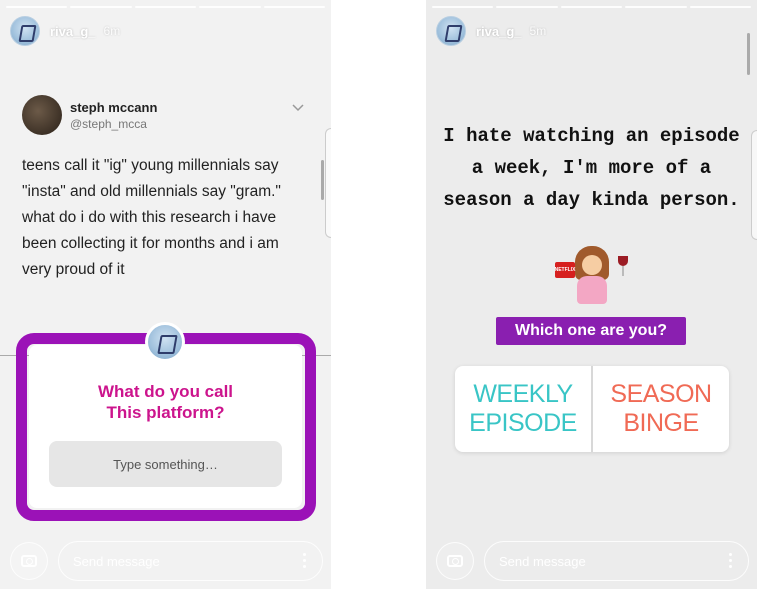 The height and width of the screenshot is (589, 757). I want to click on chevron-down-icon, so click(298, 108).